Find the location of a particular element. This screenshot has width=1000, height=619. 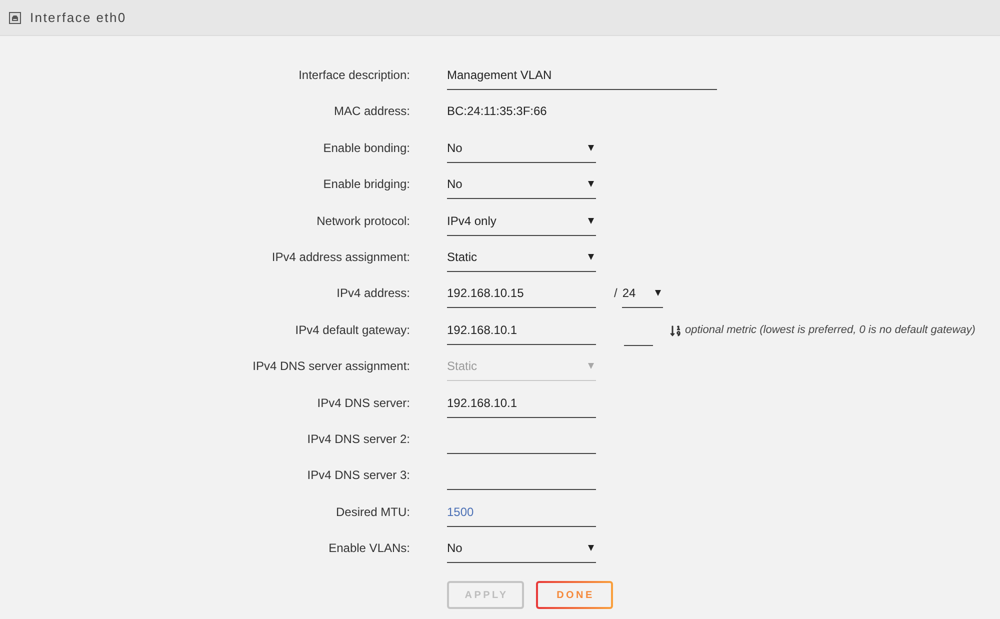

field-label: IPv4 address: is located at coordinates (373, 293).